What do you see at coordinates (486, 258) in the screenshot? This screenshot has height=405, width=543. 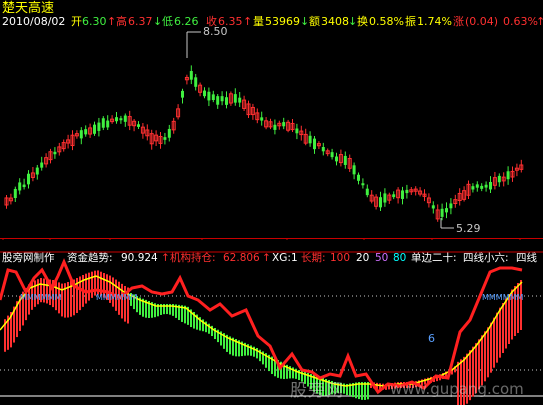 I see `four-line-label: 四线小六:` at bounding box center [486, 258].